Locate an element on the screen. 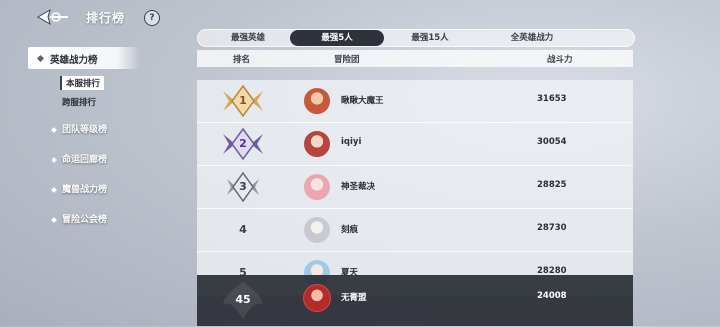  rank-cell: 45 is located at coordinates (243, 300).